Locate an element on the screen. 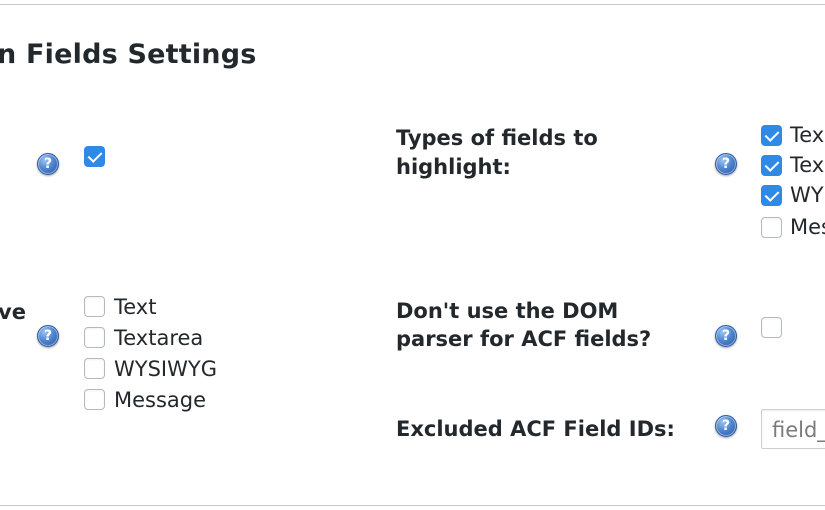 Image resolution: width=825 pixels, height=510 pixels. highlight-checkbox-wysiwyg is located at coordinates (771, 195).